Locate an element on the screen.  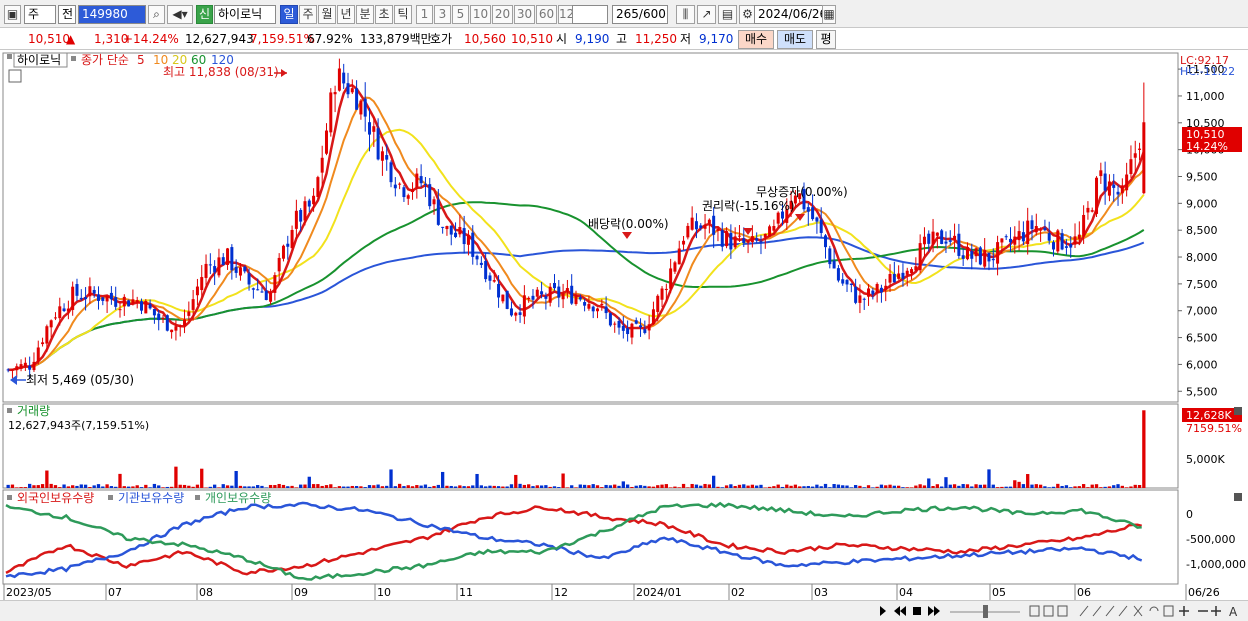
add-panel-icon is located at coordinates (1216, 611).